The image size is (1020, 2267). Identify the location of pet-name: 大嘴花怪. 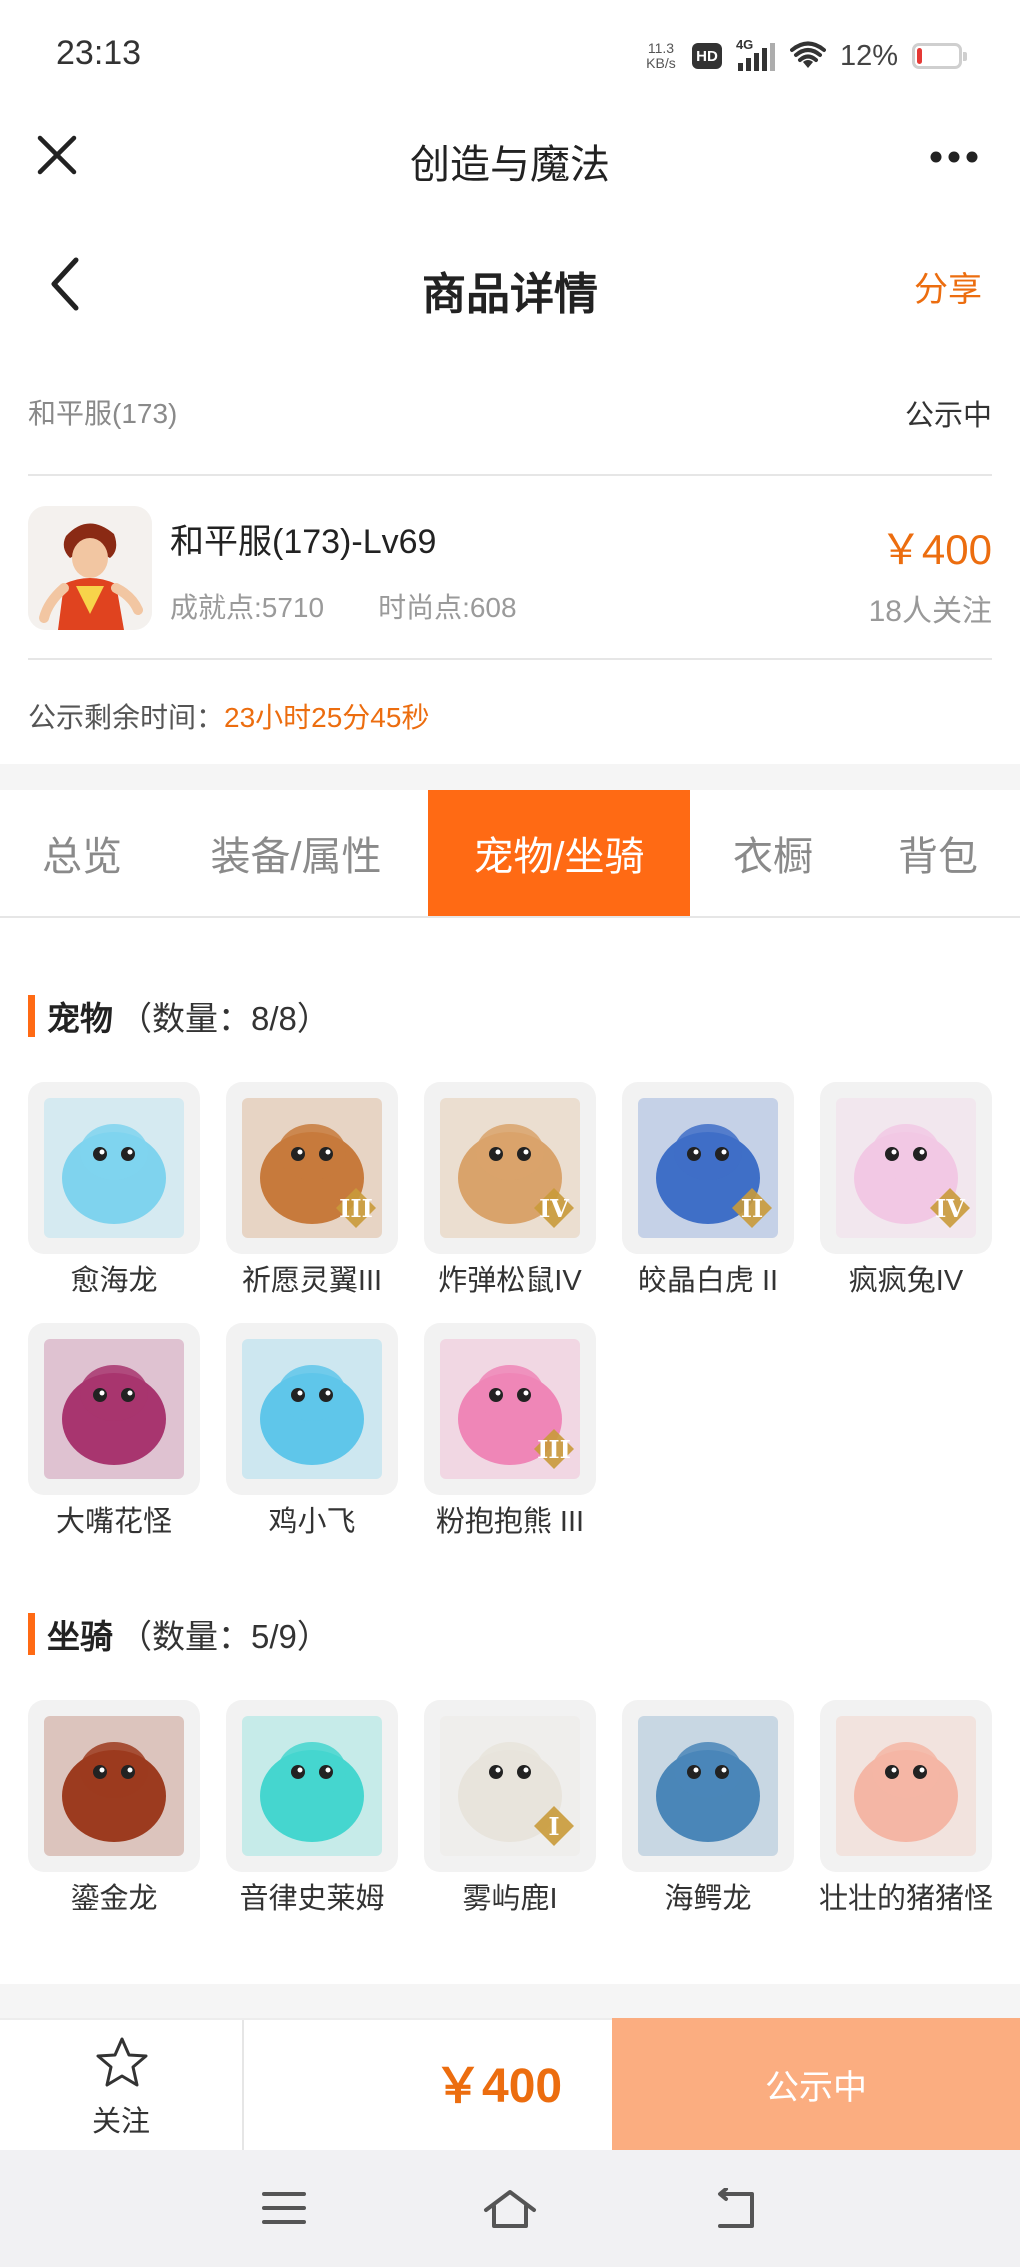
(113, 1522).